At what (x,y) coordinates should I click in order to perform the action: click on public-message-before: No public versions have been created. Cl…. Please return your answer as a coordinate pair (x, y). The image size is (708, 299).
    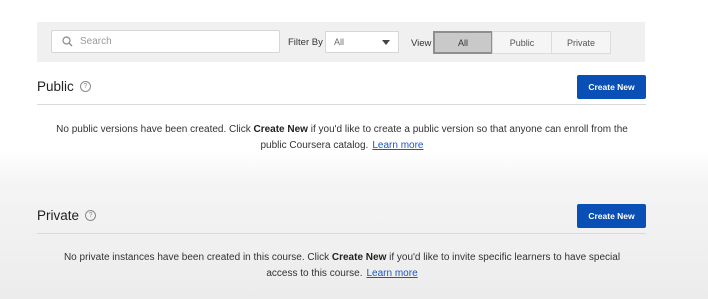
    Looking at the image, I should click on (155, 129).